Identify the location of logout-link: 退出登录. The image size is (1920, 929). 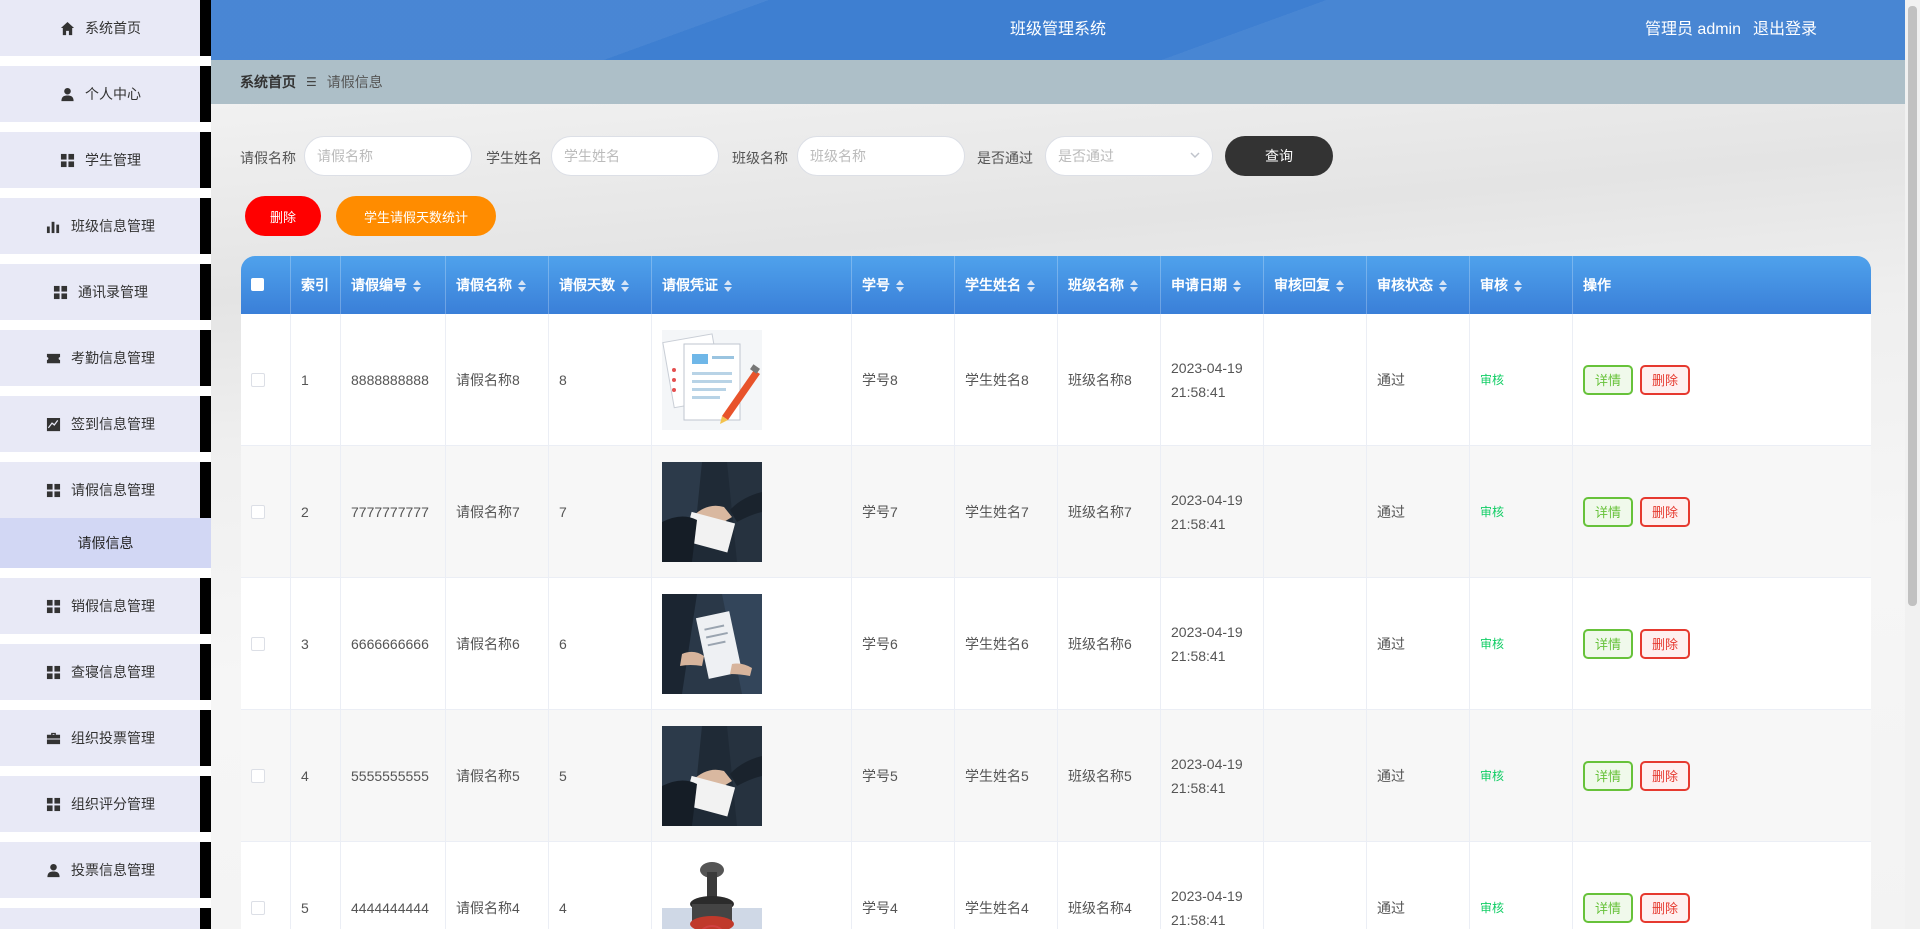
(1785, 30).